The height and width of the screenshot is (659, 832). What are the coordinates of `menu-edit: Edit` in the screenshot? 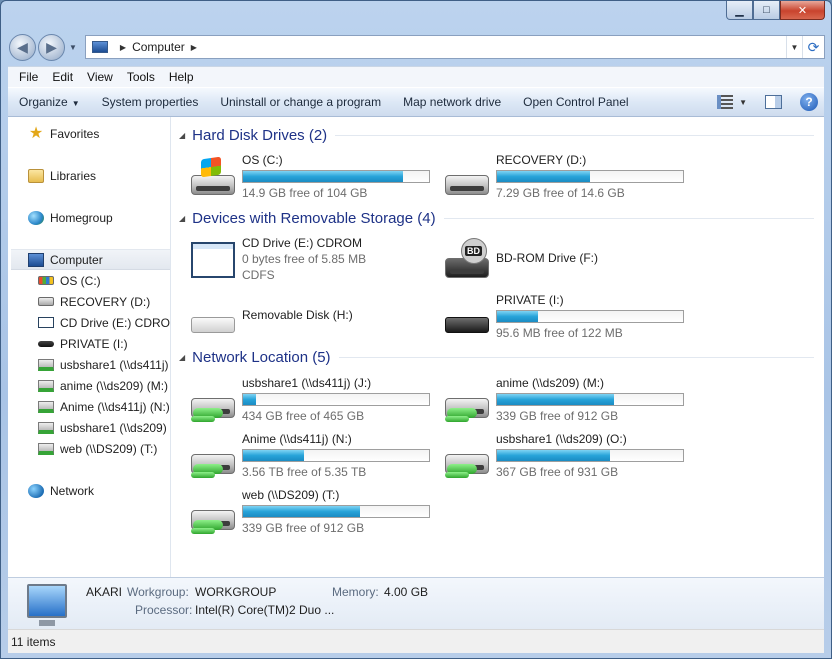 It's located at (62, 77).